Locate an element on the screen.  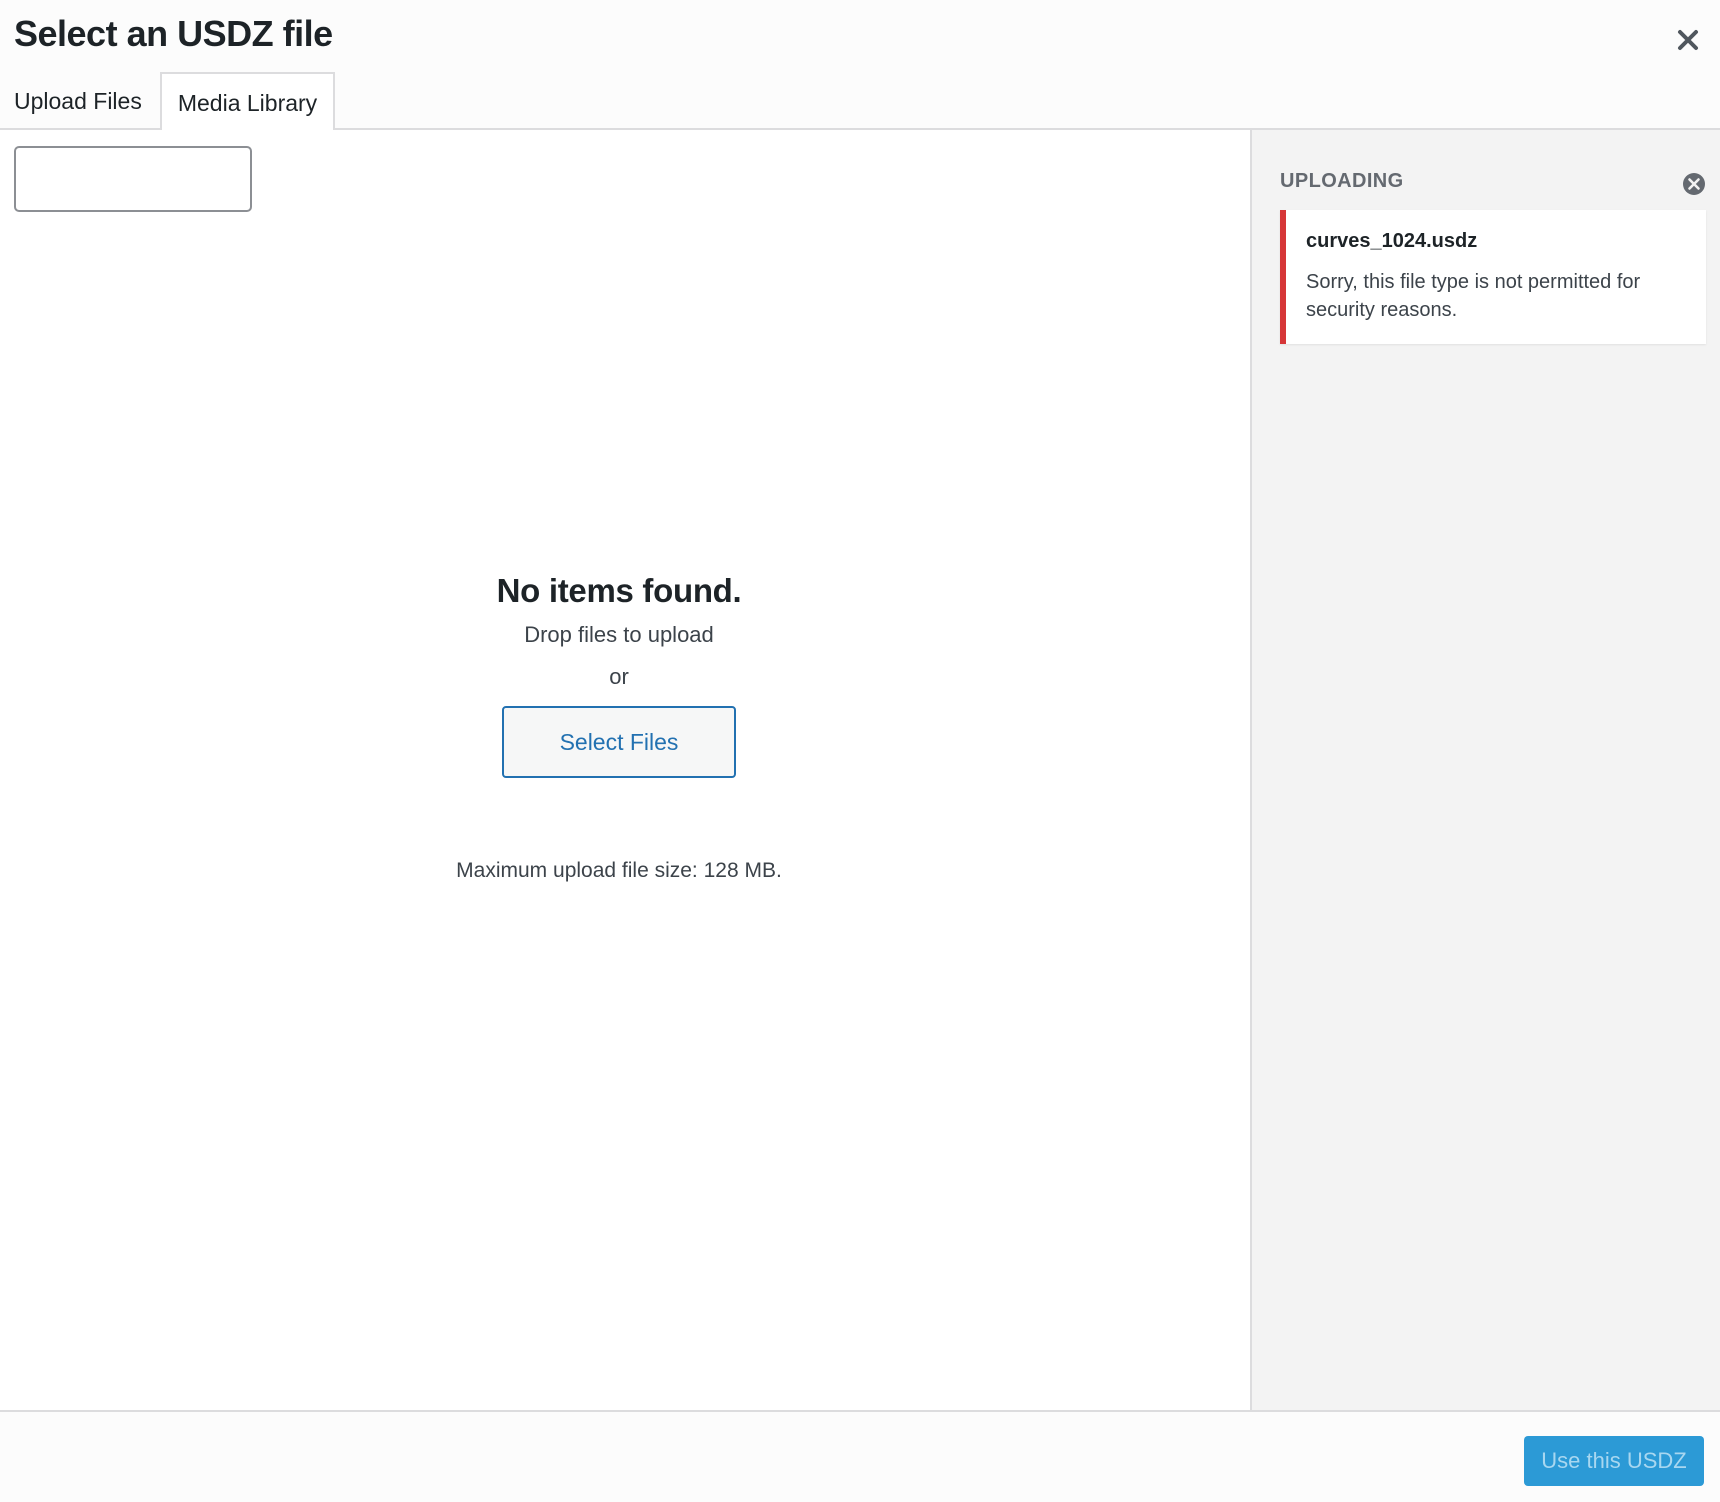
close-icon is located at coordinates (1688, 40).